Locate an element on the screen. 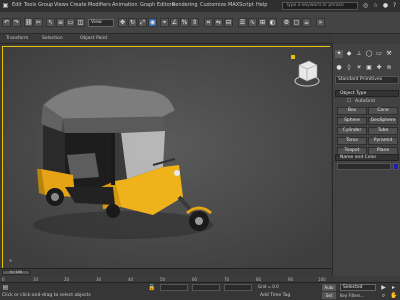 The image size is (400, 300). menu-views: Views is located at coordinates (61, 5).